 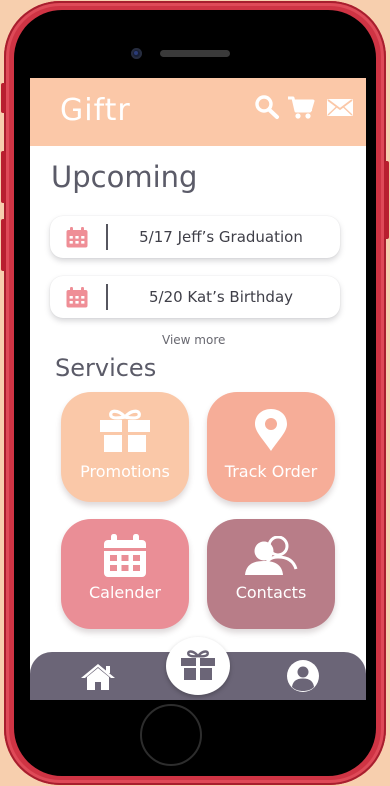 I want to click on ring-silent-switch, so click(x=3, y=98).